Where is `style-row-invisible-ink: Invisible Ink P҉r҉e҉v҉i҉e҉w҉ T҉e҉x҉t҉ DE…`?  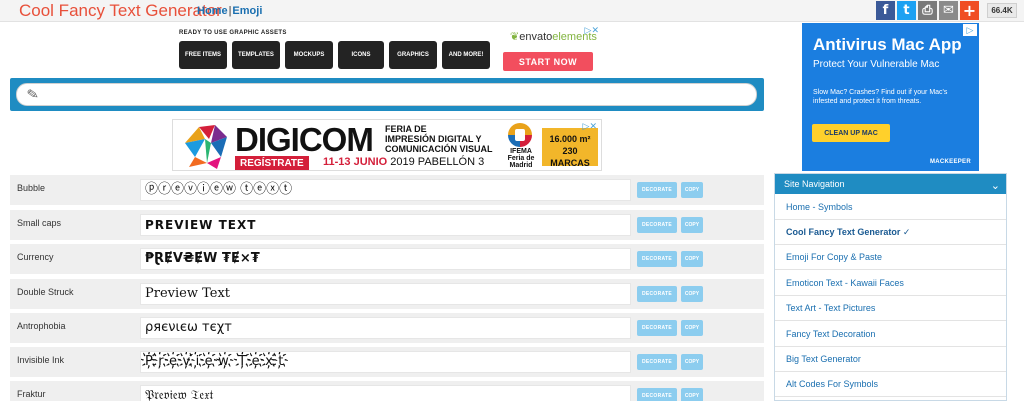 style-row-invisible-ink: Invisible Ink P҉r҉e҉v҉i҉e҉w҉ T҉e҉x҉t҉ DE… is located at coordinates (387, 362).